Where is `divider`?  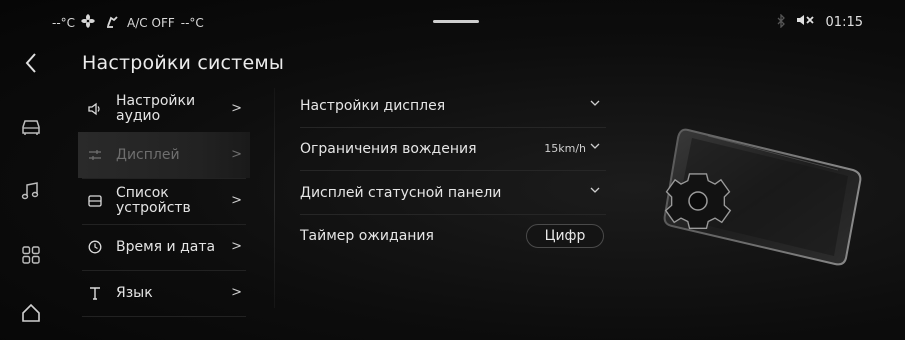 divider is located at coordinates (164, 316).